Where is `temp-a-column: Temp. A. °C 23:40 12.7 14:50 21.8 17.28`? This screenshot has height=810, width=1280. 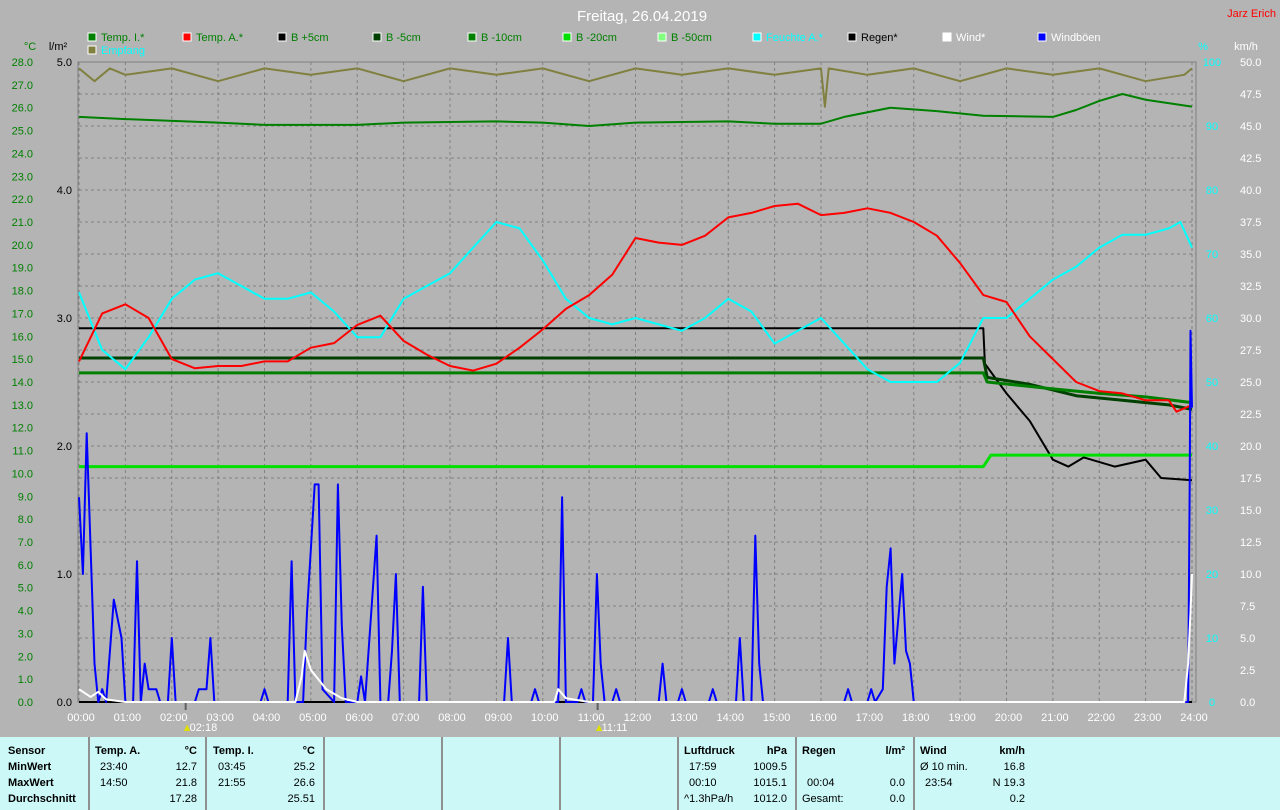 temp-a-column: Temp. A. °C 23:40 12.7 14:50 21.8 17.28 is located at coordinates (148, 773).